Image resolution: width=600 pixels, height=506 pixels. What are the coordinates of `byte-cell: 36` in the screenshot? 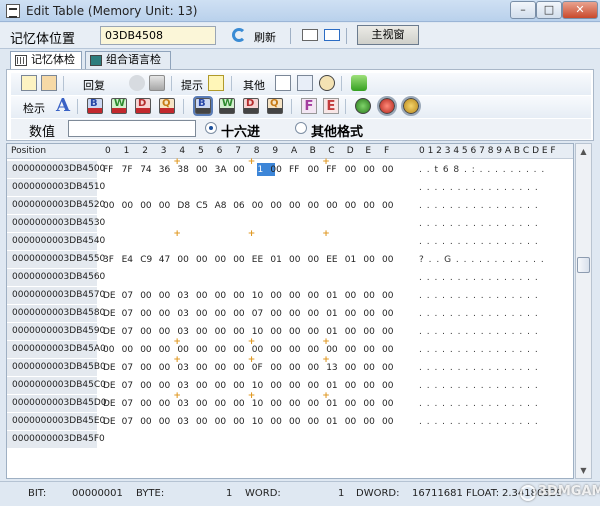 It's located at (164, 170).